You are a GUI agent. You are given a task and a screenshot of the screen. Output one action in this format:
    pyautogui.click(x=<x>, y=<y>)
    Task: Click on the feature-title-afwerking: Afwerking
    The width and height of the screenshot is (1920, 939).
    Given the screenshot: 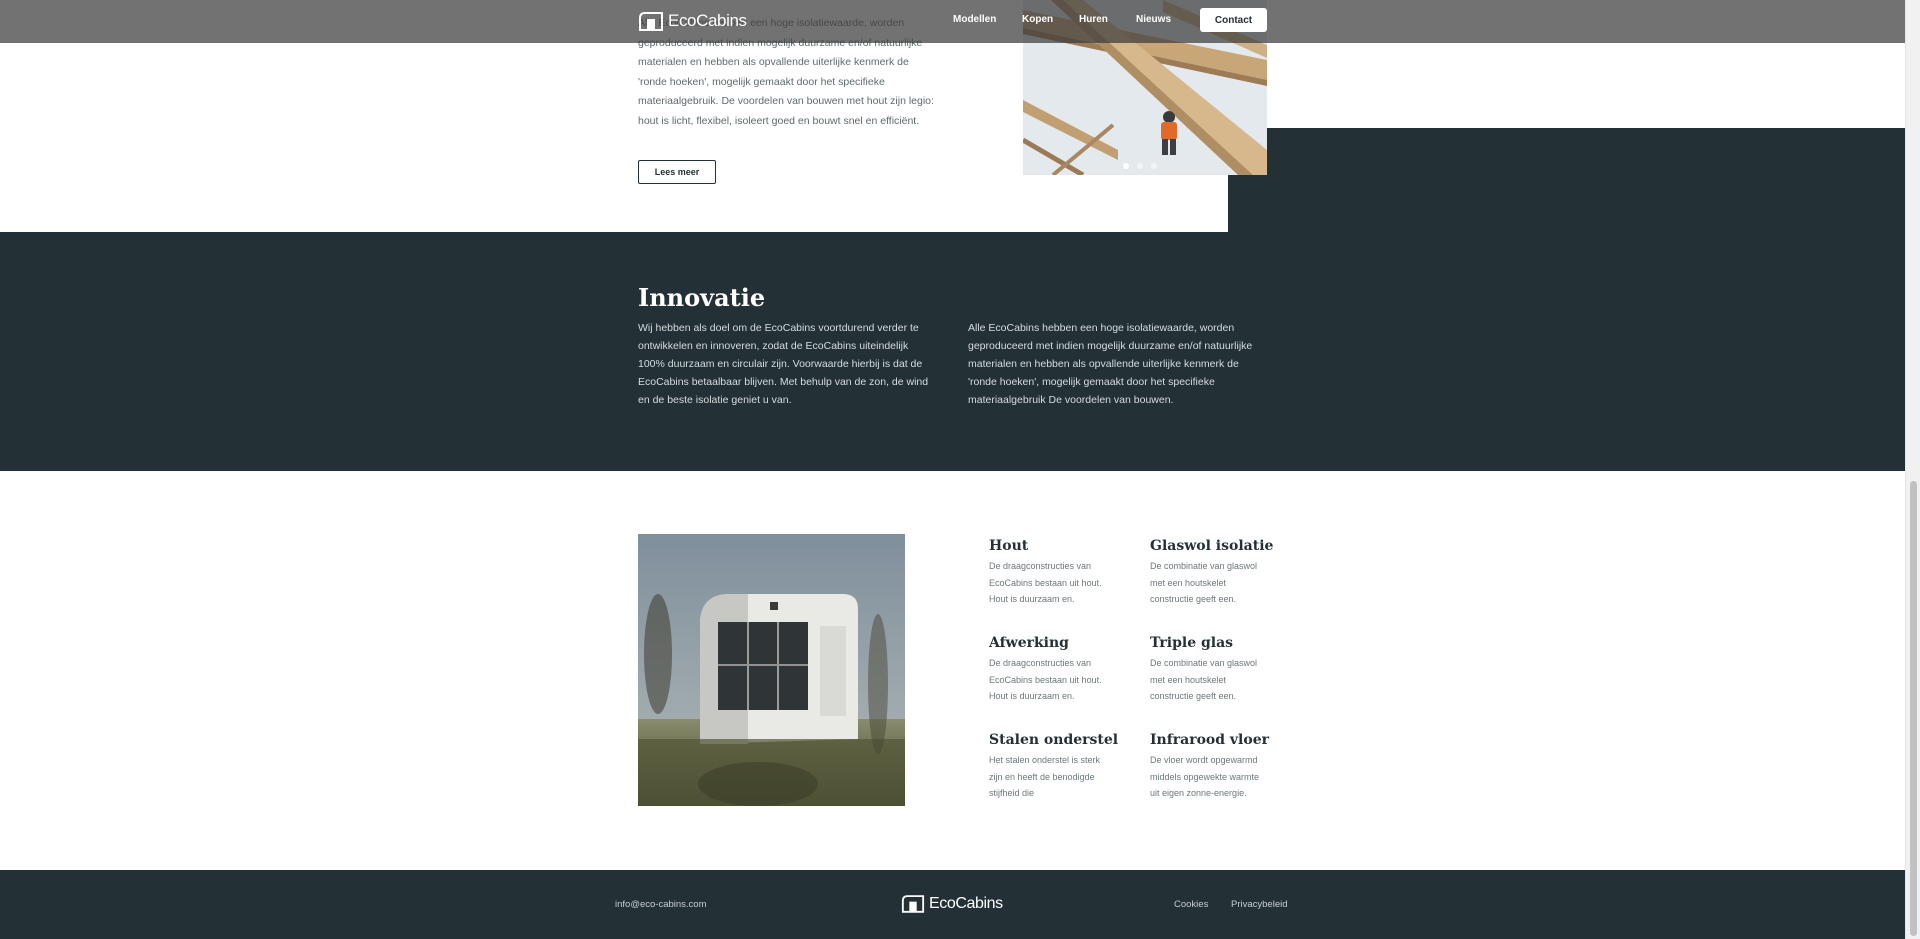 What is the action you would take?
    pyautogui.click(x=1029, y=643)
    